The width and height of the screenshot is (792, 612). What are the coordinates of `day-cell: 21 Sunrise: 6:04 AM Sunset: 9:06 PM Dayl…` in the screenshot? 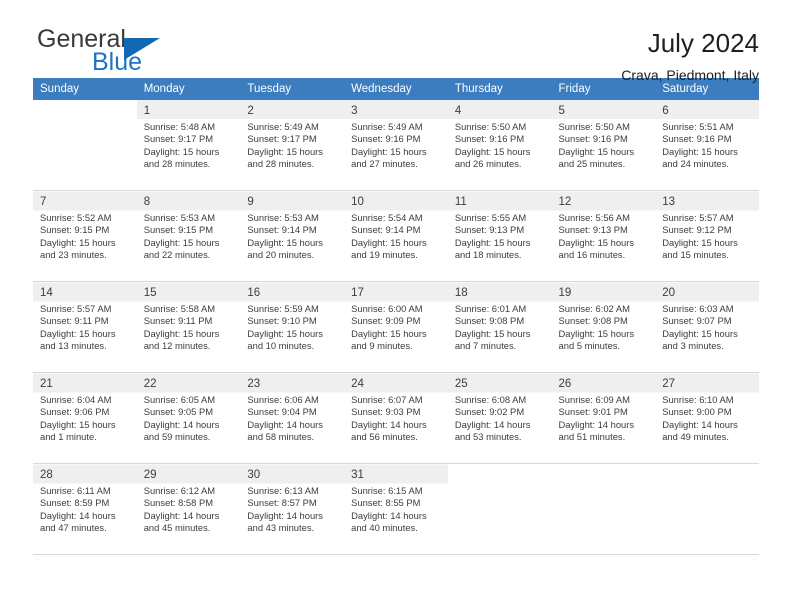 It's located at (85, 418).